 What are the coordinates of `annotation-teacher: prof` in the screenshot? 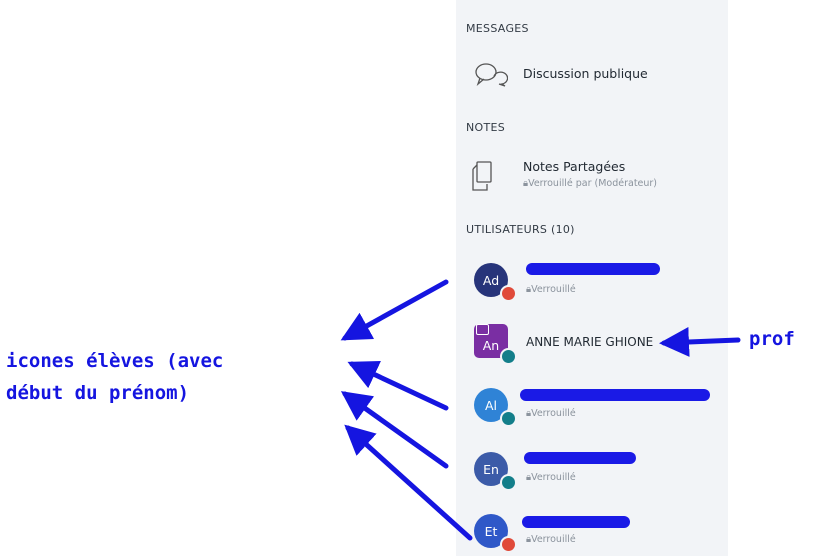 It's located at (772, 339).